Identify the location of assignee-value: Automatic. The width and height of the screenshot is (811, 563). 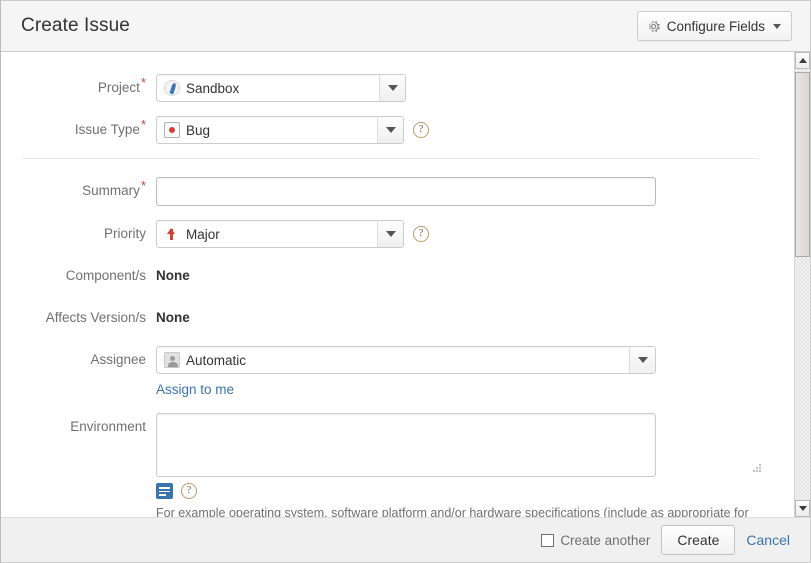
(216, 360).